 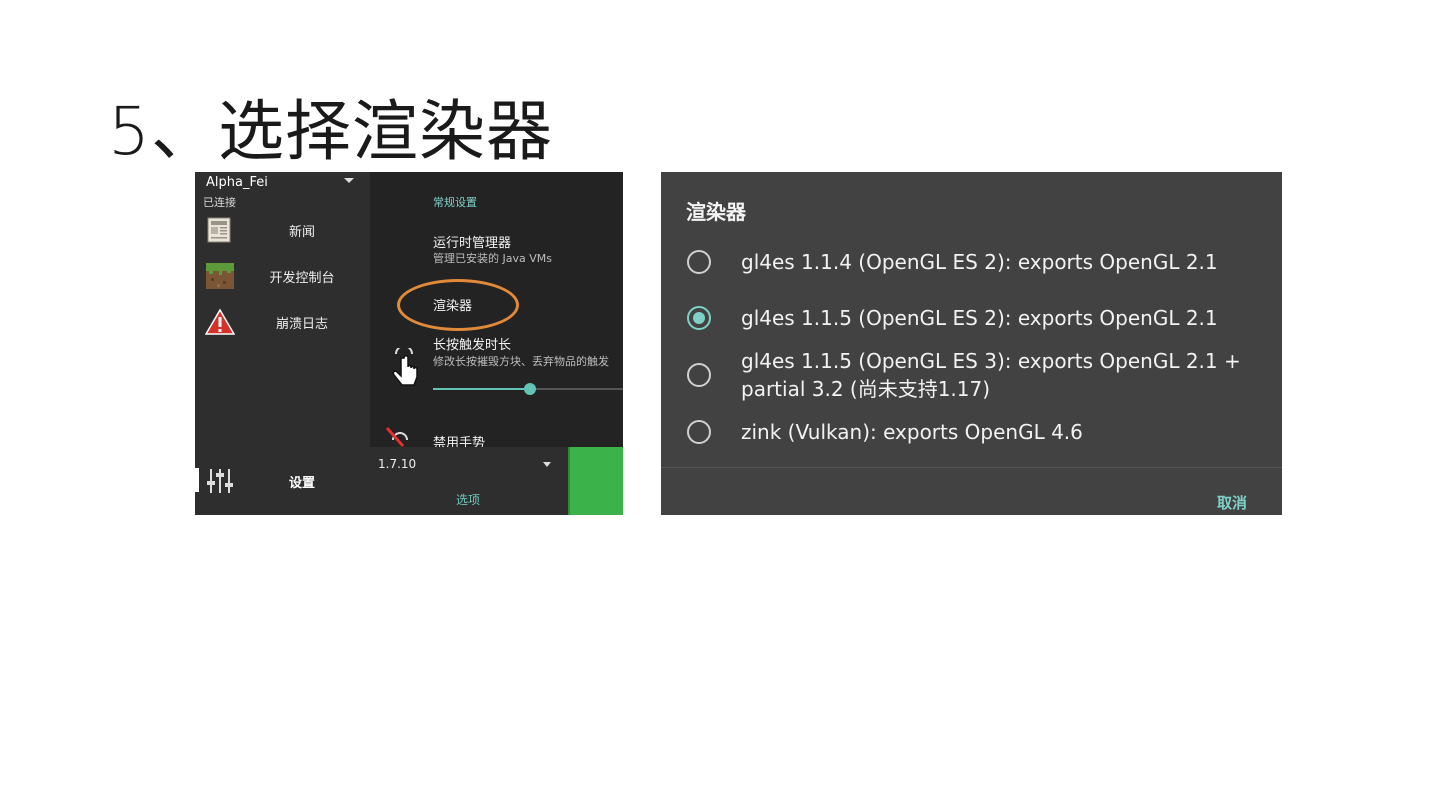 I want to click on sidebar: Alpha_Fei 已连接 新闻 开发控制台 崩溃日志 设置, so click(x=282, y=343).